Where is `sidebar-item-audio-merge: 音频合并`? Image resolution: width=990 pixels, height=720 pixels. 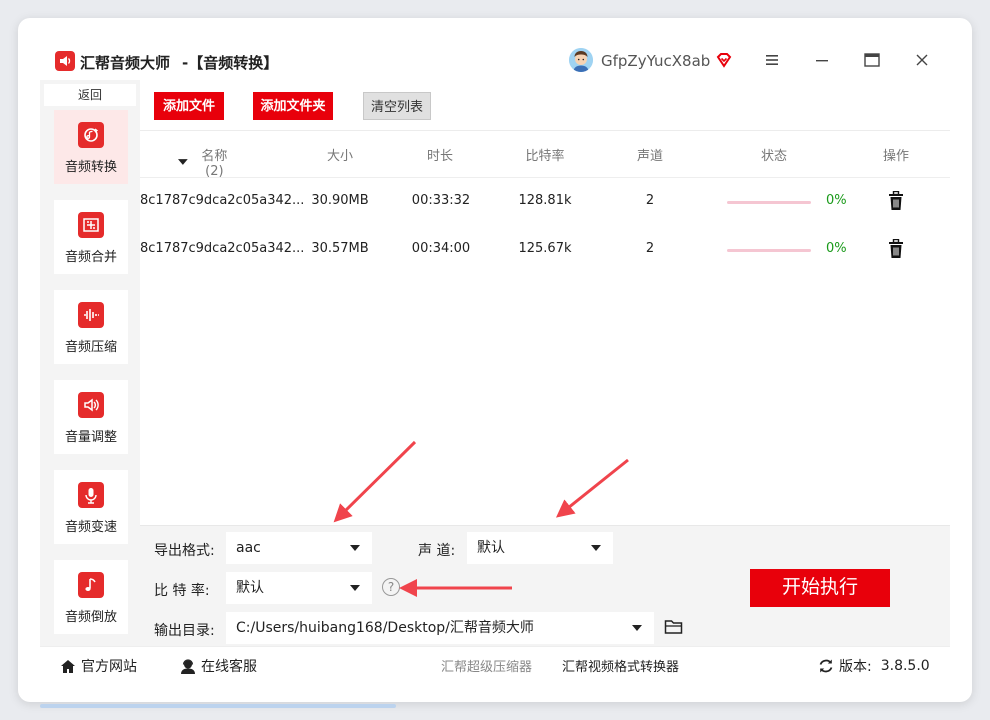
sidebar-item-audio-merge: 音频合并 is located at coordinates (91, 237).